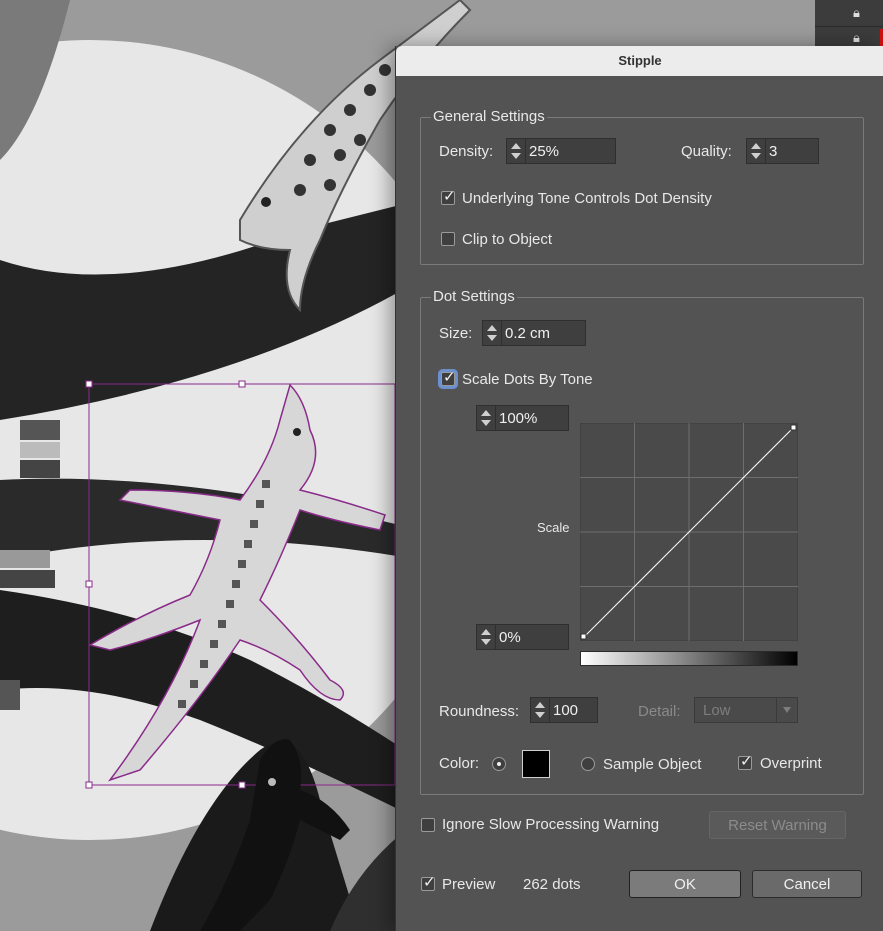 The image size is (883, 931). Describe the element at coordinates (652, 764) in the screenshot. I see `sample-object-label: Sample Object` at that location.